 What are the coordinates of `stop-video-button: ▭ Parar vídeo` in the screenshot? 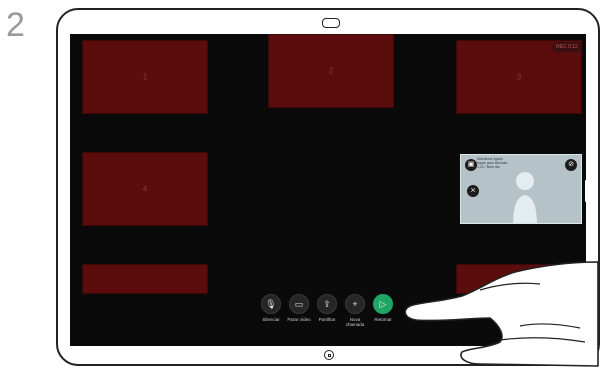 It's located at (299, 310).